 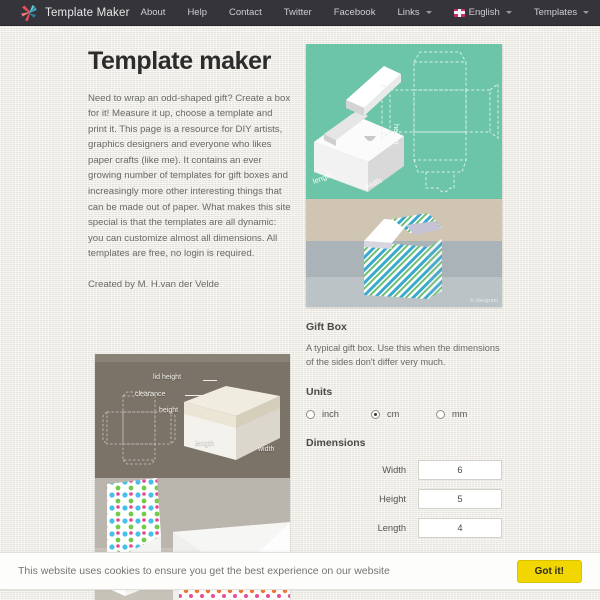 What do you see at coordinates (205, 443) in the screenshot?
I see `dim-label-length: length` at bounding box center [205, 443].